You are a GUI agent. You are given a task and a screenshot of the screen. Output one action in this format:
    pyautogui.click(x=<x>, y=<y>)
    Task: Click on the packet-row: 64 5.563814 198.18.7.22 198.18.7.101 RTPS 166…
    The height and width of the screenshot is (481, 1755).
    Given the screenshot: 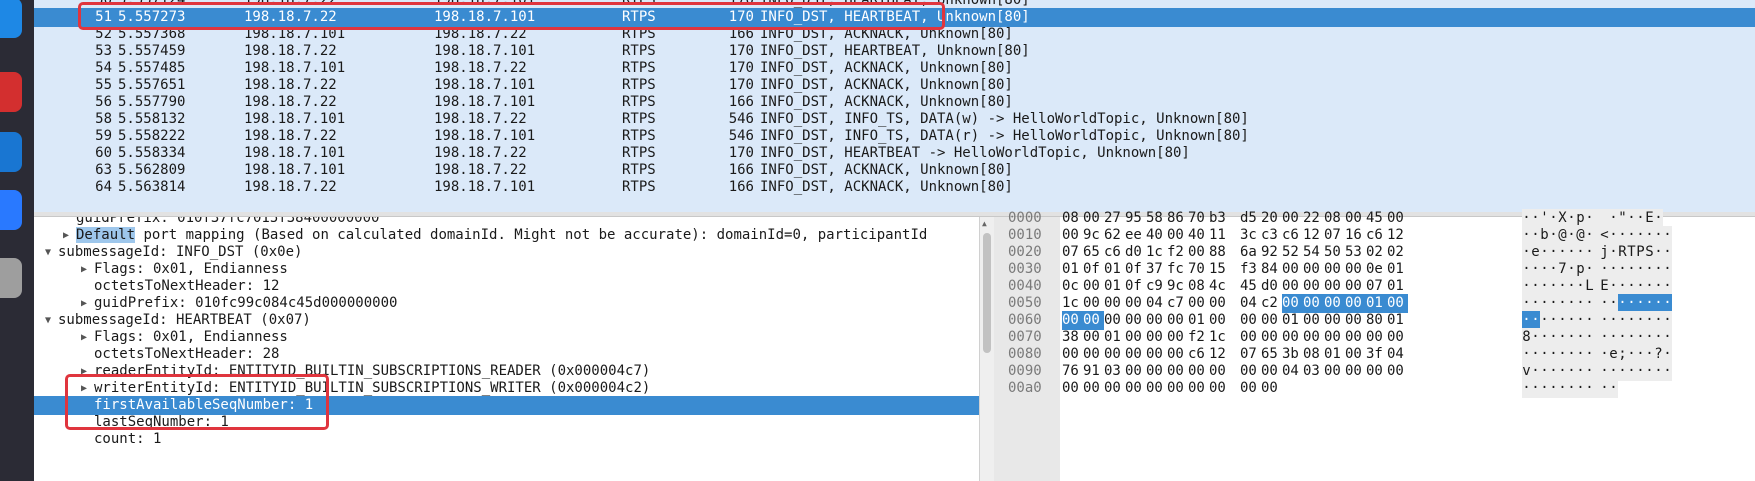 What is the action you would take?
    pyautogui.click(x=894, y=187)
    